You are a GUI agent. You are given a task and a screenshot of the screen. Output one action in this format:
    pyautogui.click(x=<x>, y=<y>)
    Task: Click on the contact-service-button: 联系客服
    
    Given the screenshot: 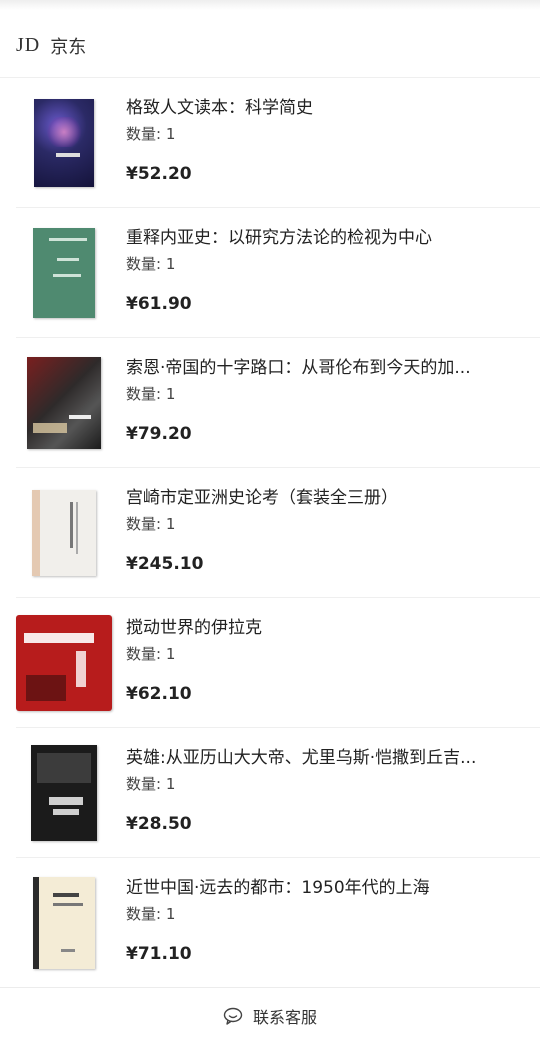 What is the action you would take?
    pyautogui.click(x=270, y=1015)
    